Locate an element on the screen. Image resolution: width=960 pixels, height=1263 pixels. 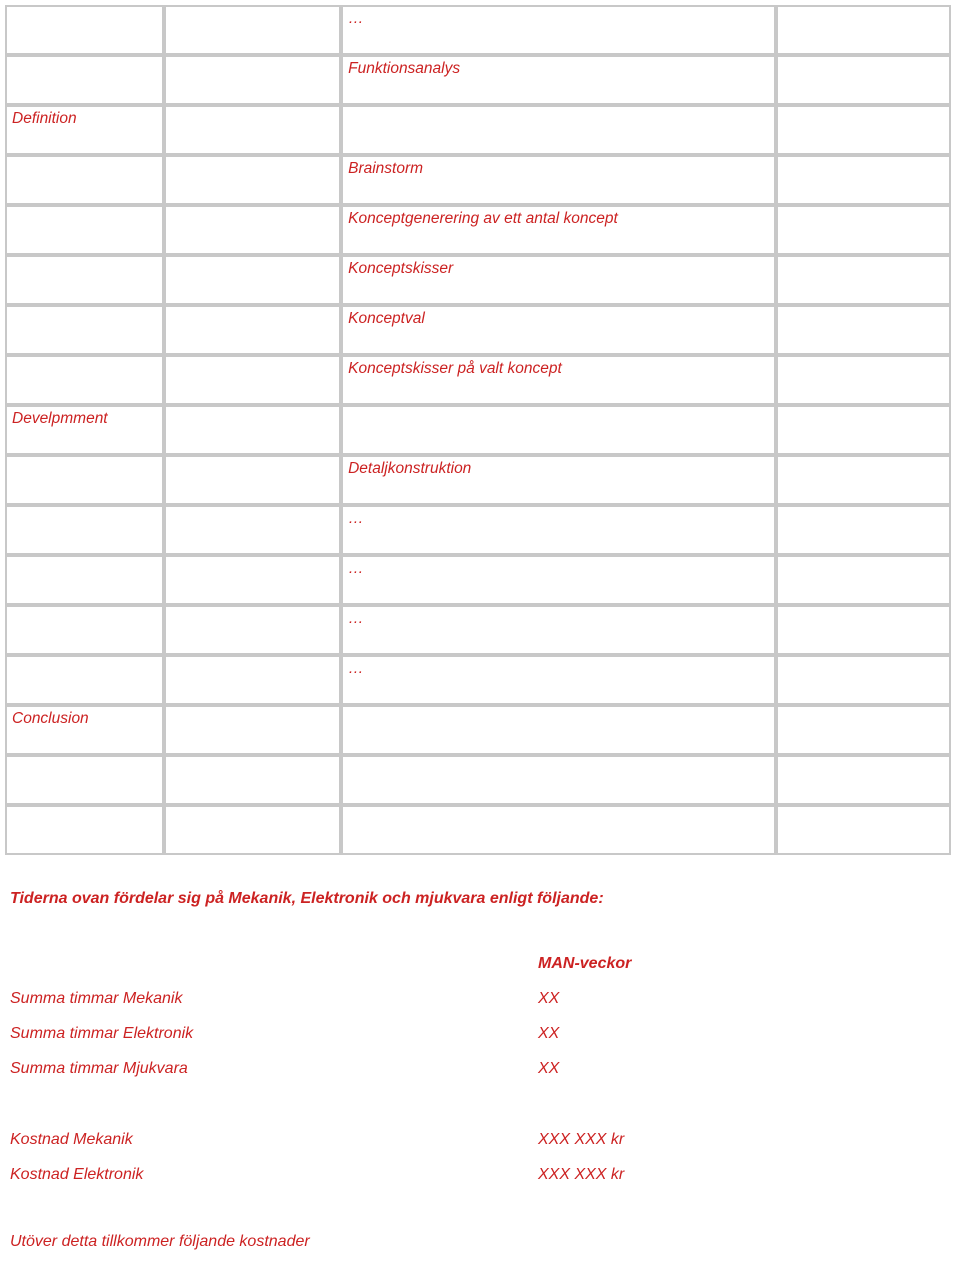
hours-label: Summa timmar Mekanik is located at coordinates (96, 998).